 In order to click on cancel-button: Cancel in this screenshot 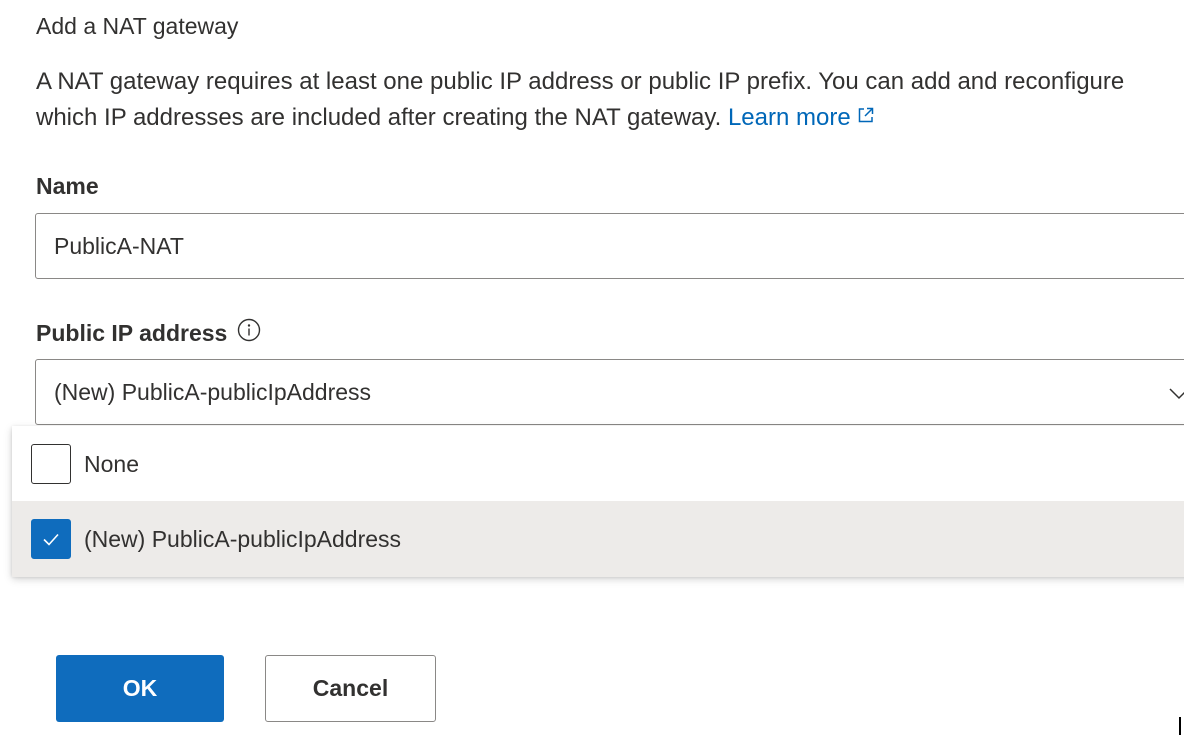, I will do `click(350, 688)`.